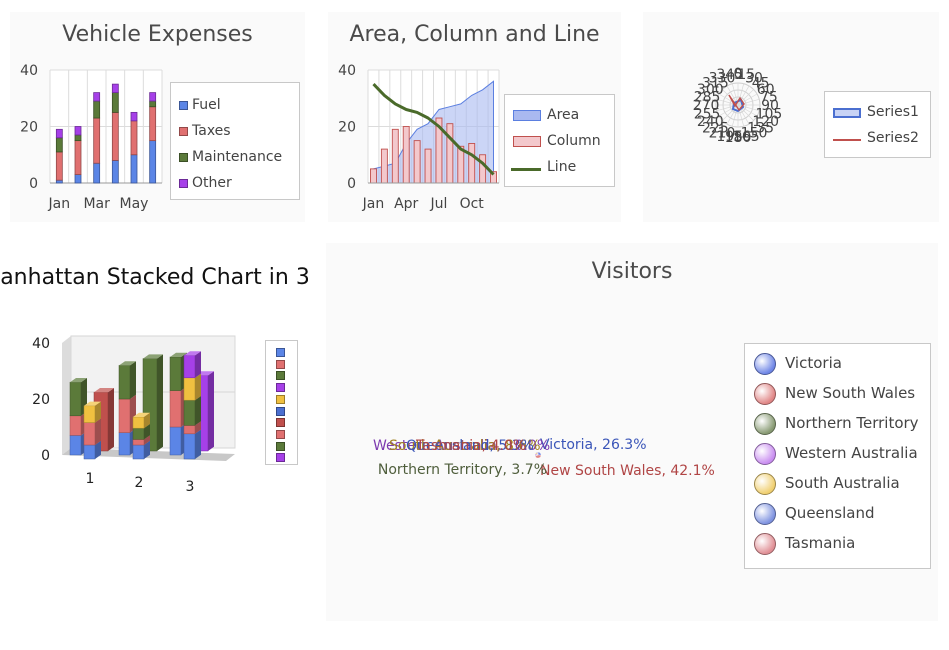  I want to click on acl-legend: Area Column Line, so click(559, 140).